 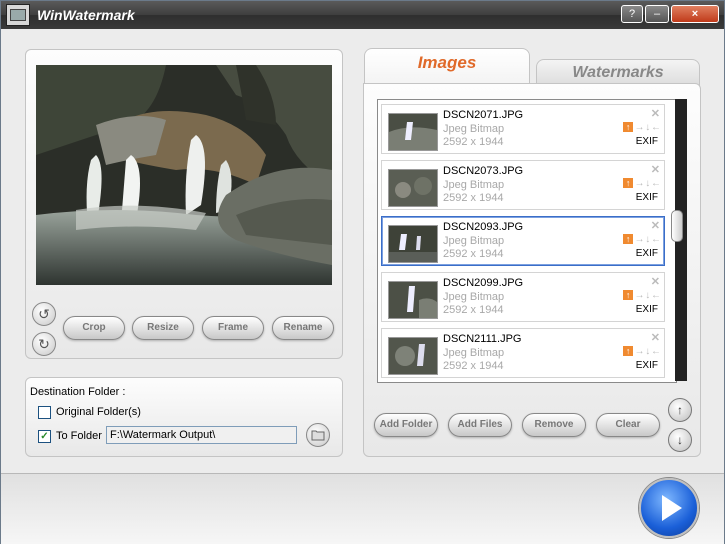 What do you see at coordinates (680, 440) in the screenshot?
I see `move-down-icon: ↓` at bounding box center [680, 440].